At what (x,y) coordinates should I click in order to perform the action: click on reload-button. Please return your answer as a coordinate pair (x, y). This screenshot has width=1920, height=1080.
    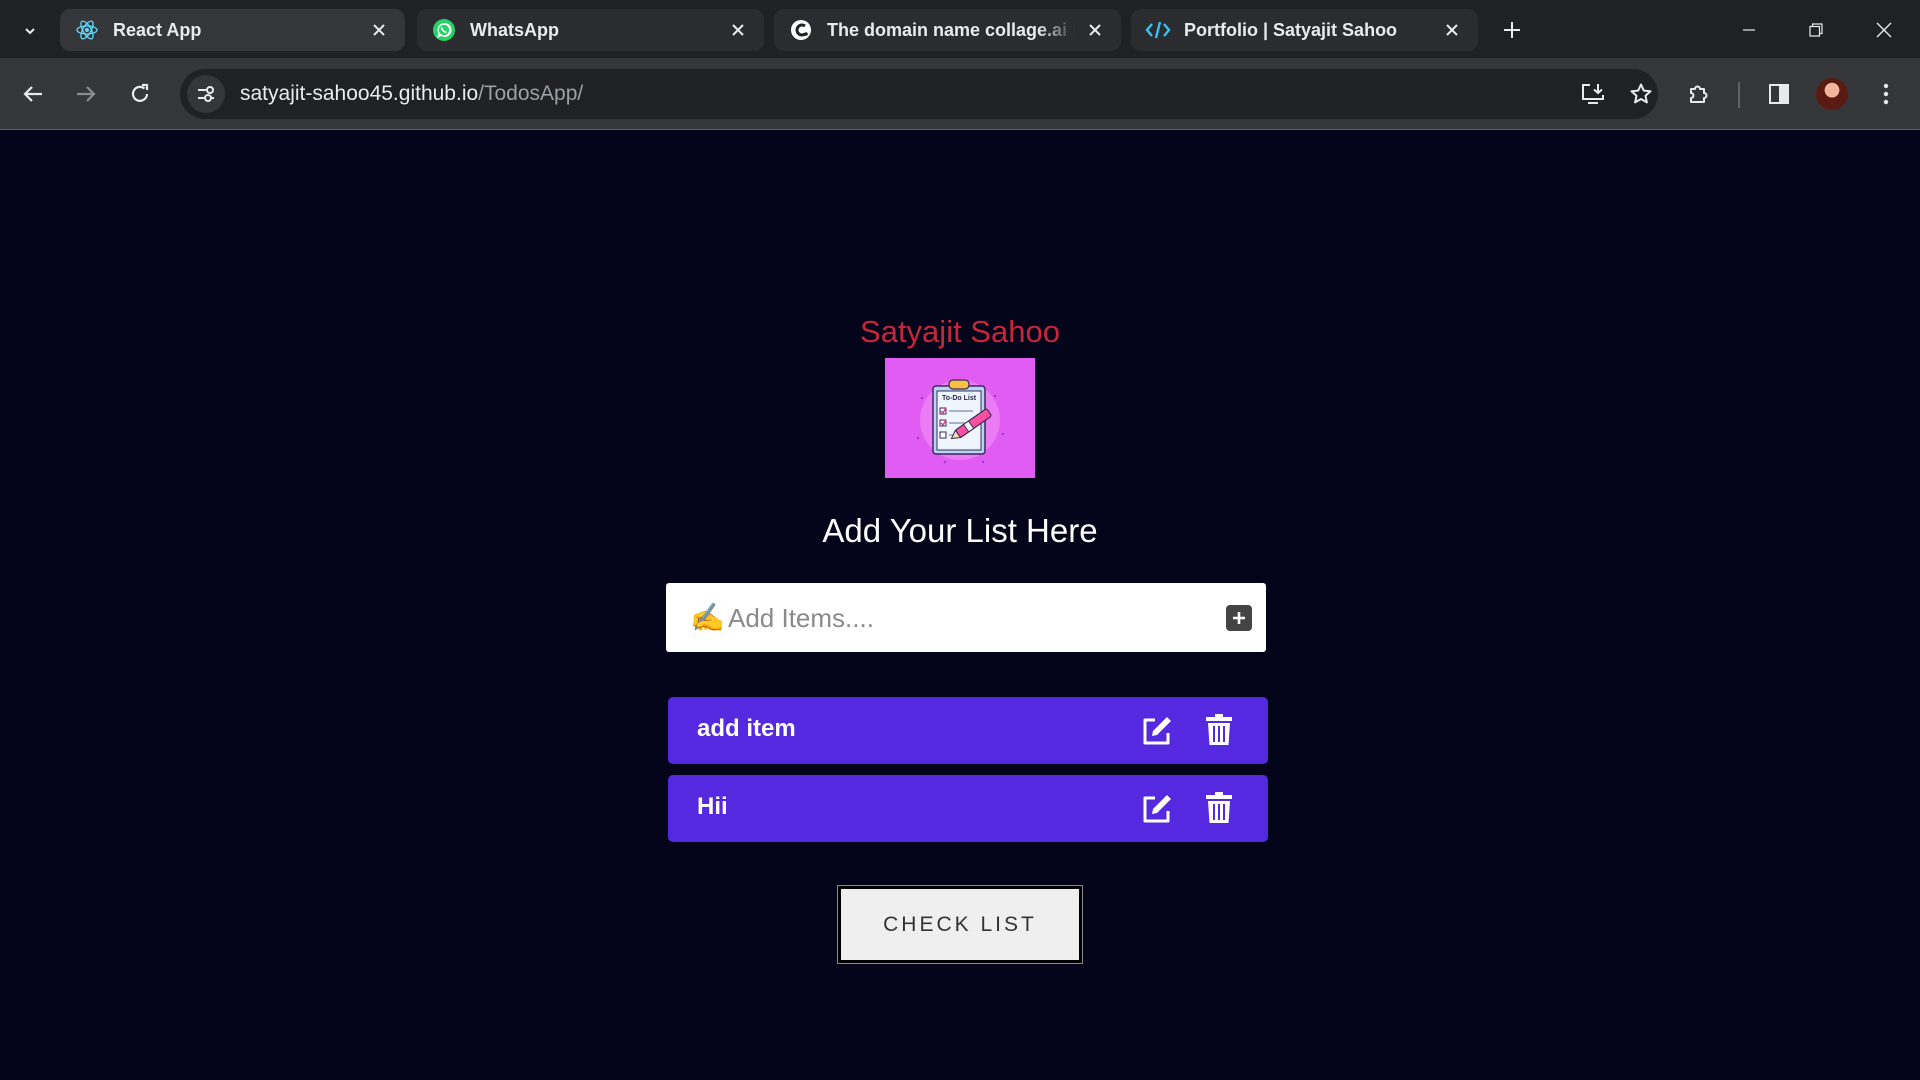
    Looking at the image, I should click on (140, 94).